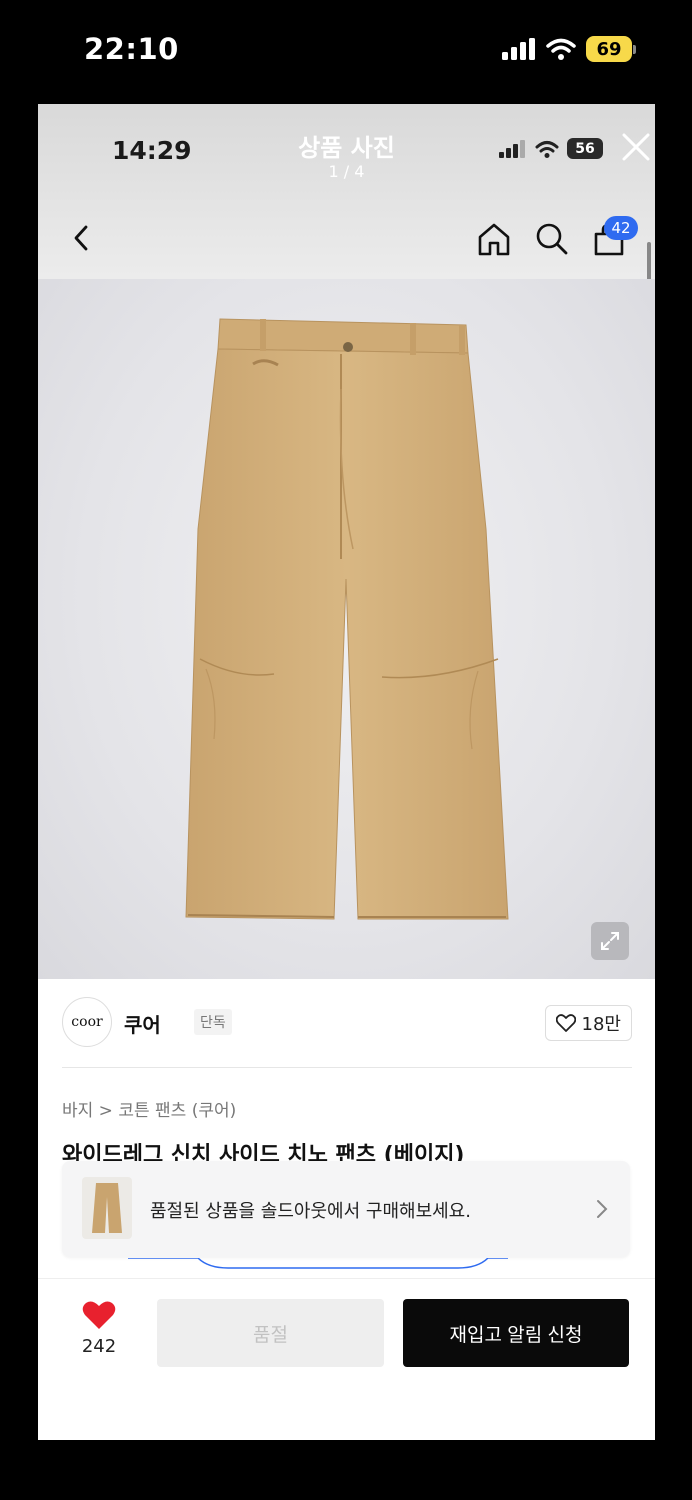 The height and width of the screenshot is (1500, 692). Describe the element at coordinates (142, 1023) in the screenshot. I see `brand-name: 쿠어` at that location.